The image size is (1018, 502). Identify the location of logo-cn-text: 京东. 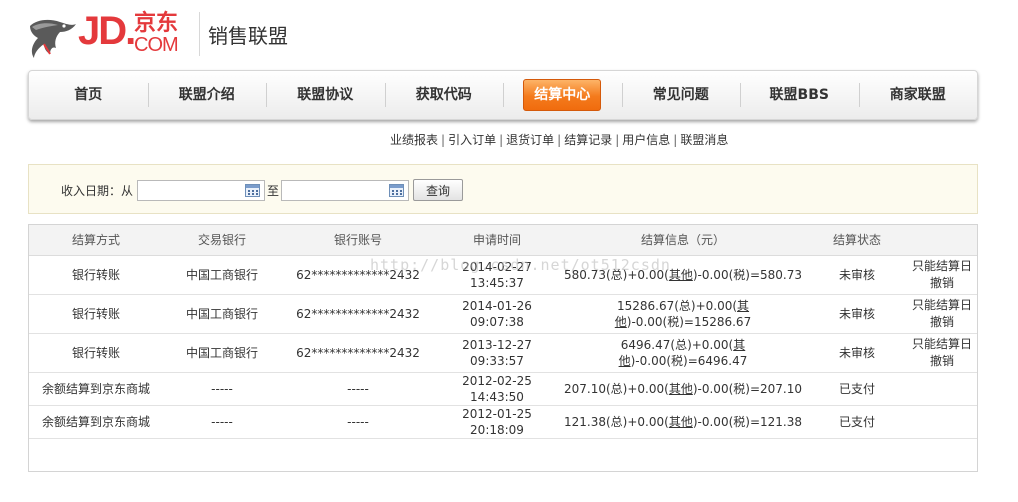
(156, 23).